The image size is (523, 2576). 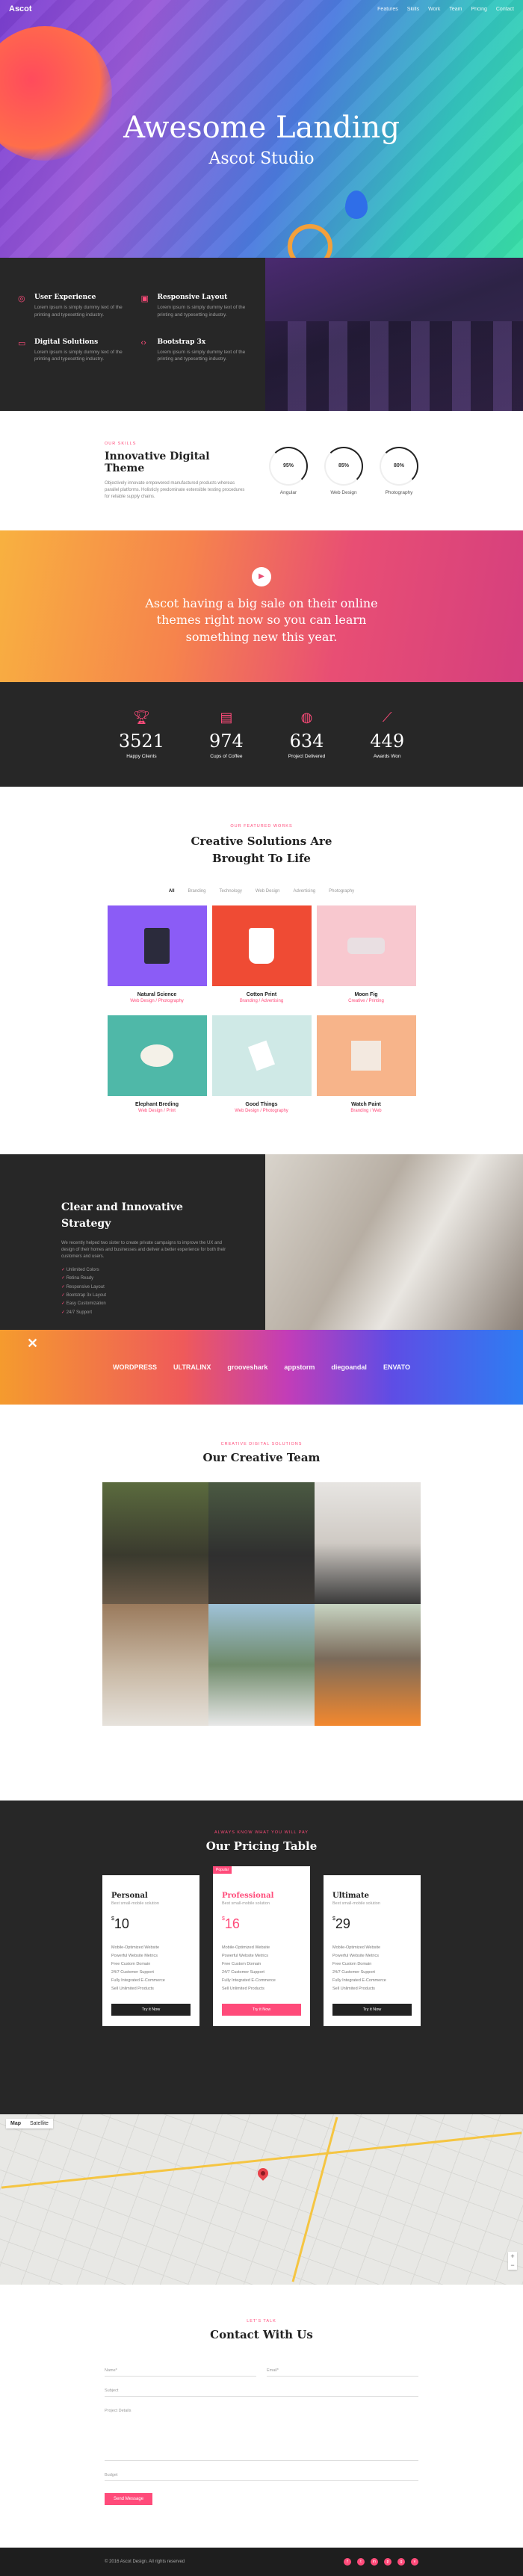 I want to click on filter-branding: Branding, so click(x=196, y=891).